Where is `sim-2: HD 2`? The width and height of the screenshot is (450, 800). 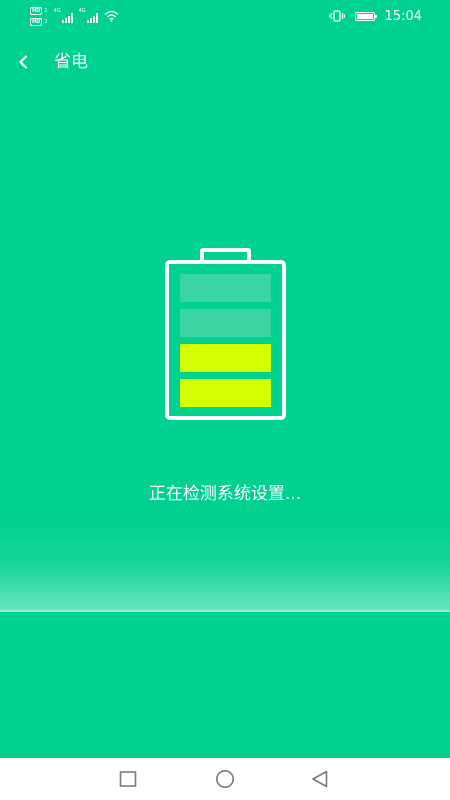
sim-2: HD 2 is located at coordinates (39, 21).